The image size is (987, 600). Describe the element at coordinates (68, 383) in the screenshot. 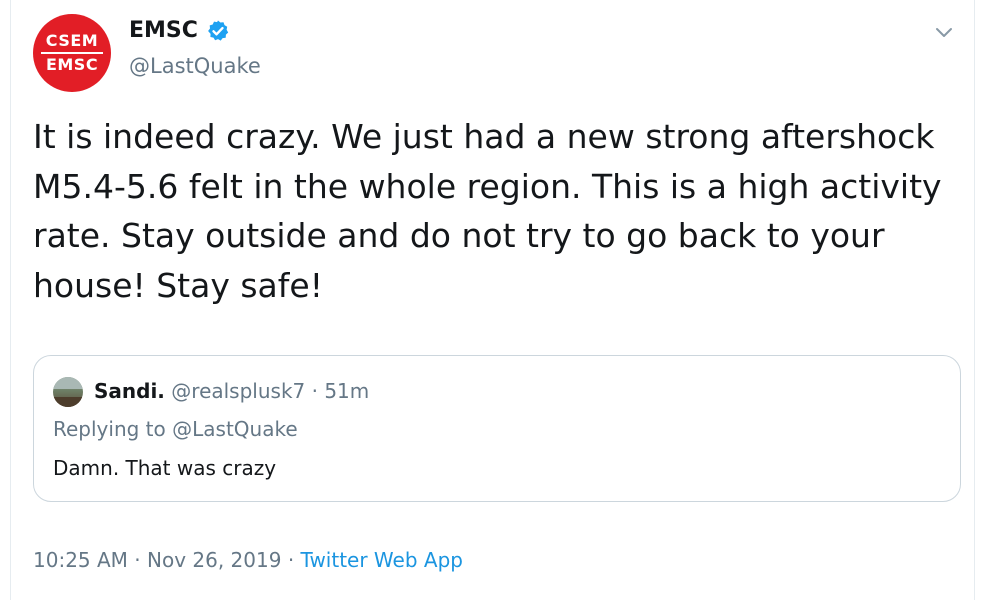

I see `quoted-avatar-sky` at that location.